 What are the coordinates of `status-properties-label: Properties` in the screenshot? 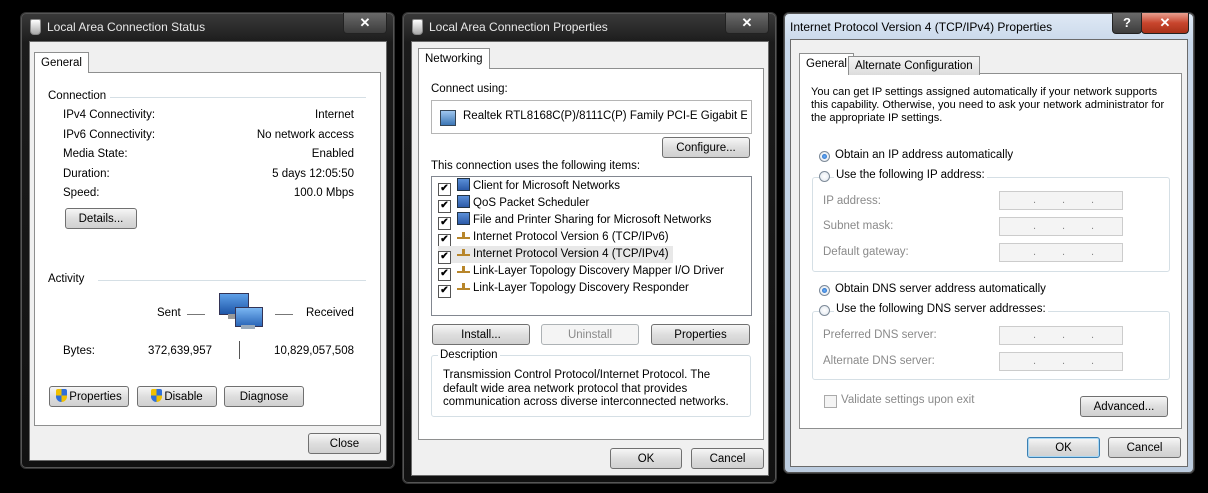 It's located at (95, 397).